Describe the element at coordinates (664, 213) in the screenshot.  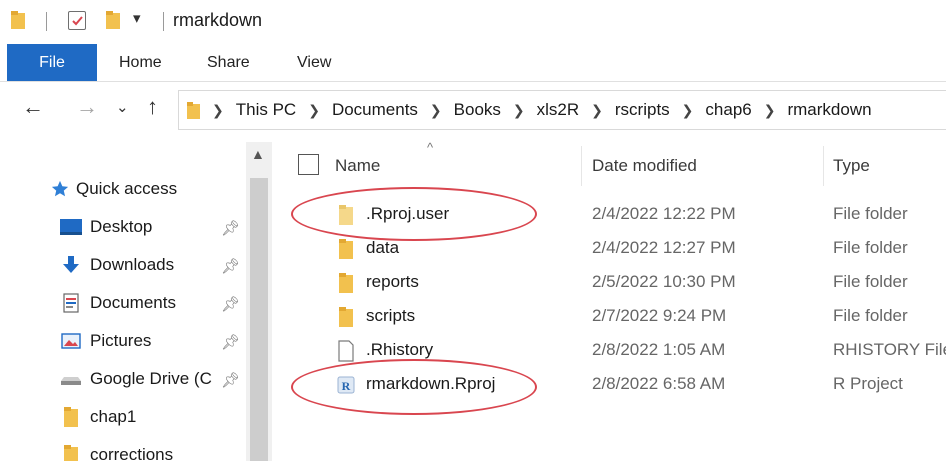
I see `file-date: 2/4/2022 12:22 PM` at that location.